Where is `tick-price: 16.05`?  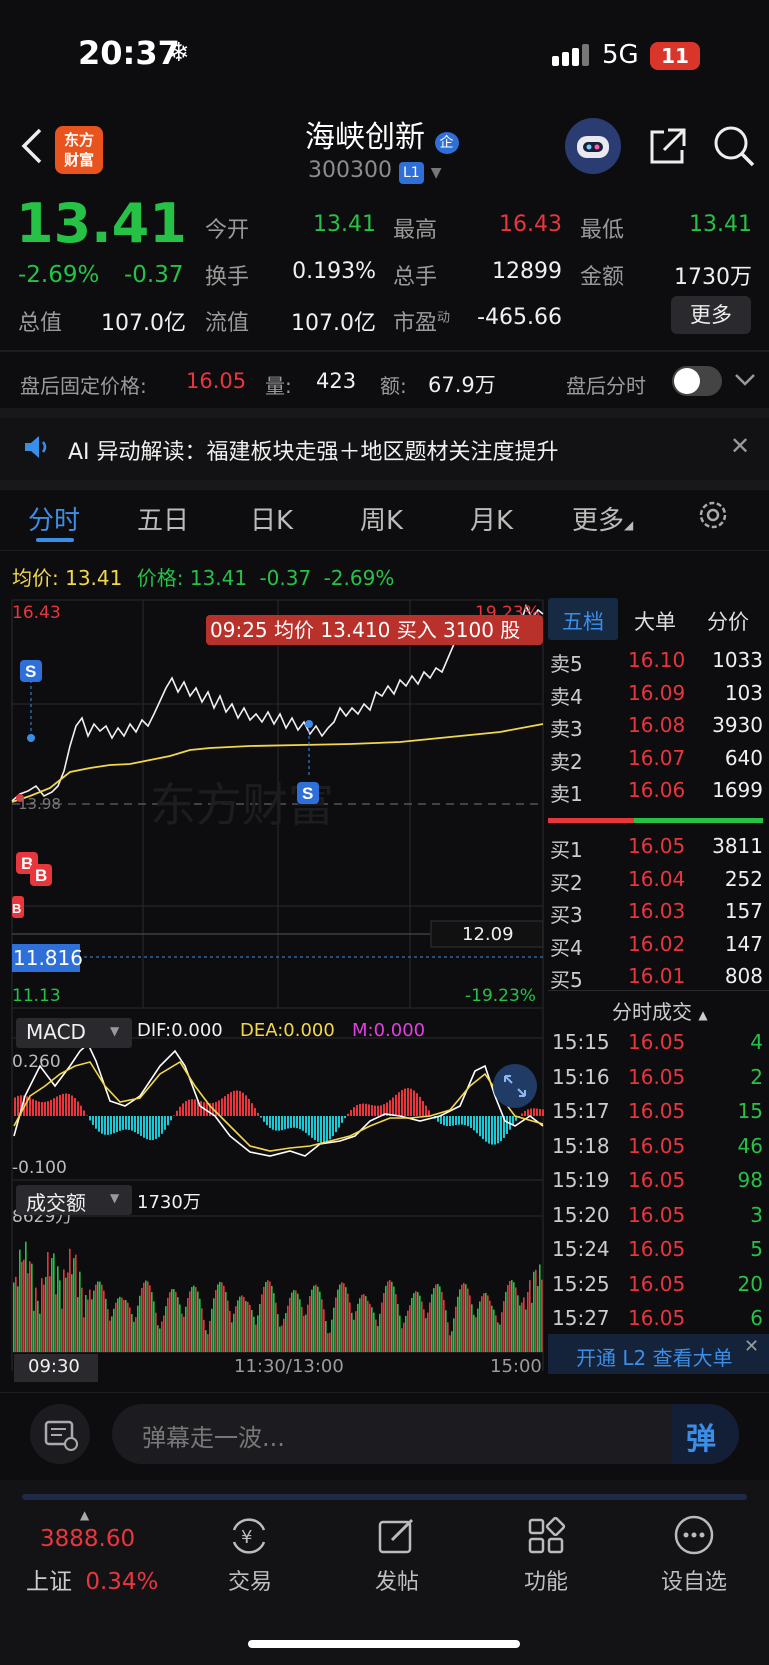
tick-price: 16.05 is located at coordinates (657, 1042).